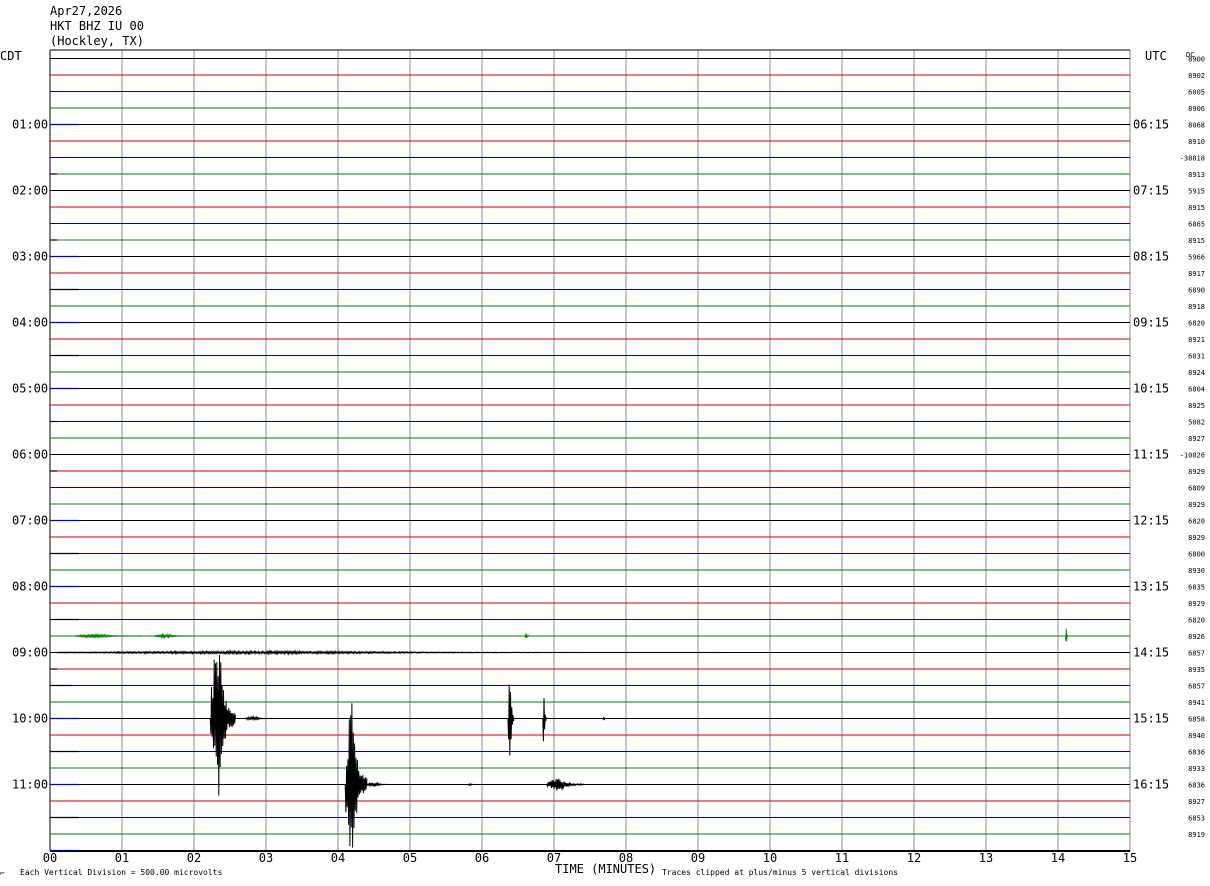  What do you see at coordinates (338, 858) in the screenshot?
I see `x-tick-04: 04` at bounding box center [338, 858].